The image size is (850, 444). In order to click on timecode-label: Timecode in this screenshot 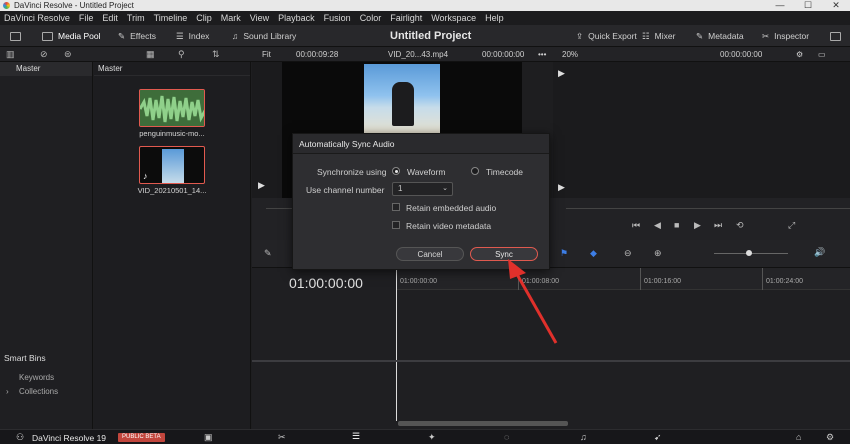, I will do `click(505, 172)`.